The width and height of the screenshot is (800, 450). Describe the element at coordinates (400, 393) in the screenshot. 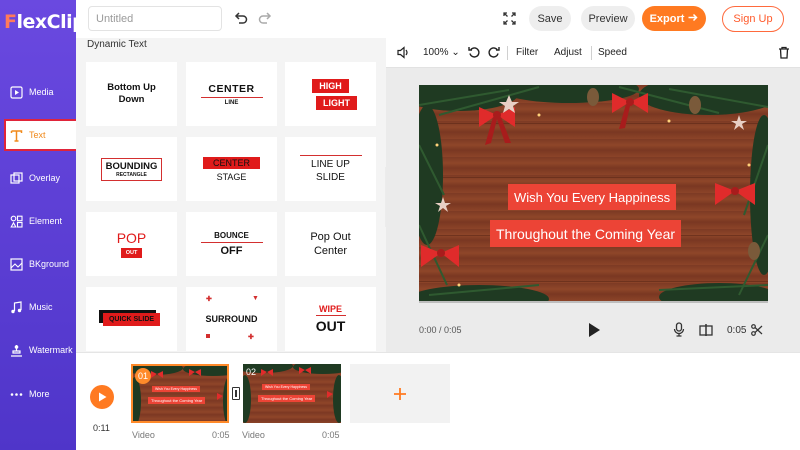

I see `add-clip-button` at that location.